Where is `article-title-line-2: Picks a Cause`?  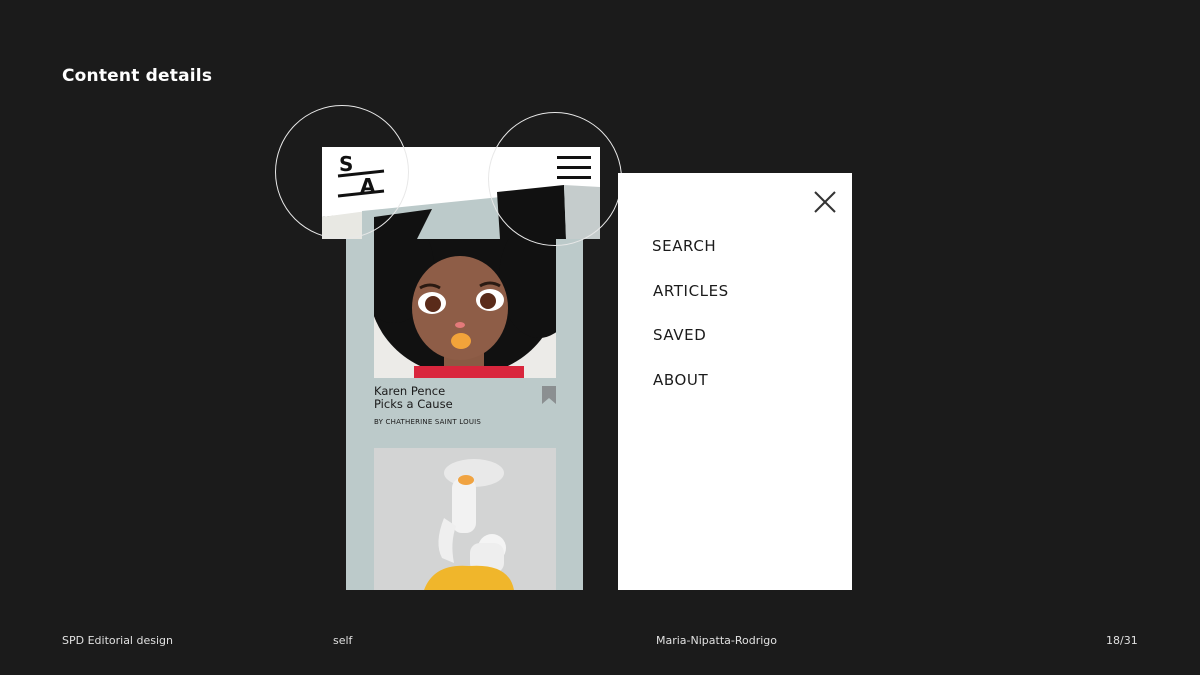
article-title-line-2: Picks a Cause is located at coordinates (454, 404).